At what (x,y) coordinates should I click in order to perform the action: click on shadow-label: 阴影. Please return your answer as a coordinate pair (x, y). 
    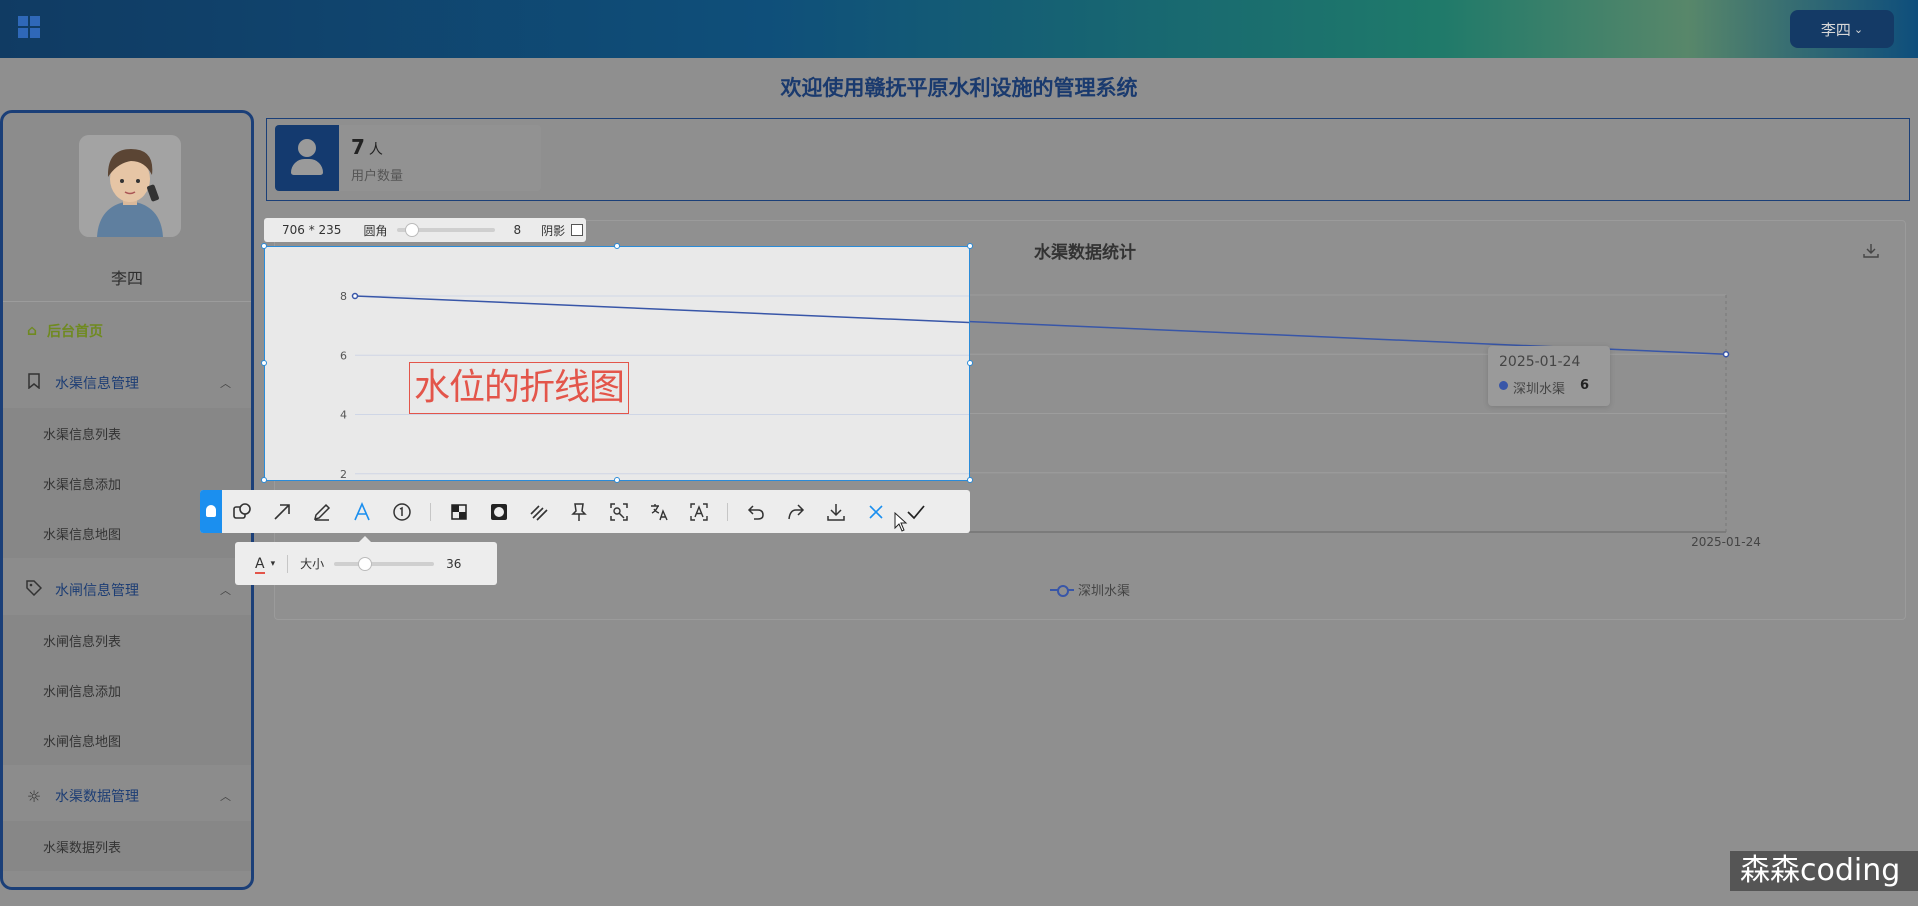
    Looking at the image, I should click on (553, 230).